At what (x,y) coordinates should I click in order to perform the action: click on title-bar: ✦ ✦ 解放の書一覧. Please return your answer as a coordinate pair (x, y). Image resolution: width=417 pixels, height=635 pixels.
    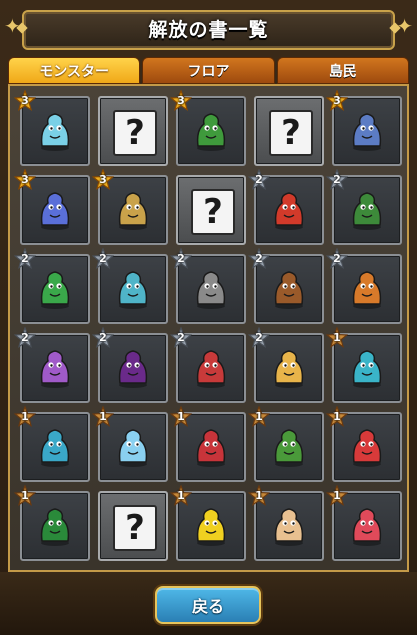
    Looking at the image, I should click on (208, 28).